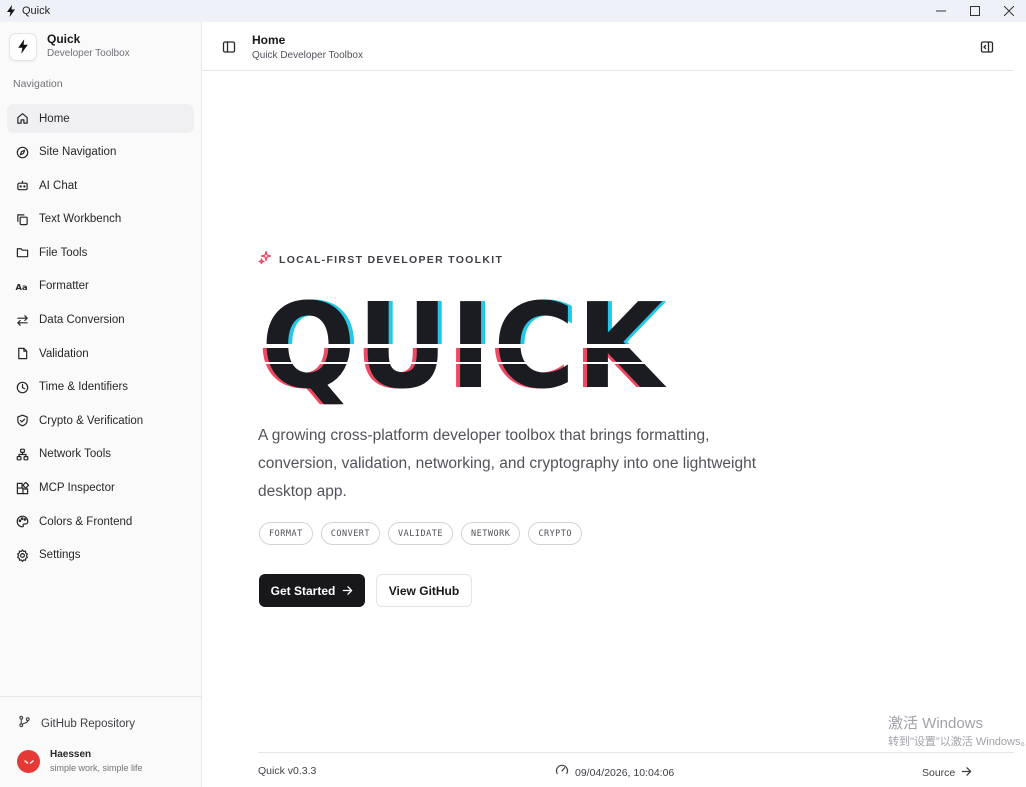  Describe the element at coordinates (64, 286) in the screenshot. I see `sidebar-item-label: Formatter` at that location.